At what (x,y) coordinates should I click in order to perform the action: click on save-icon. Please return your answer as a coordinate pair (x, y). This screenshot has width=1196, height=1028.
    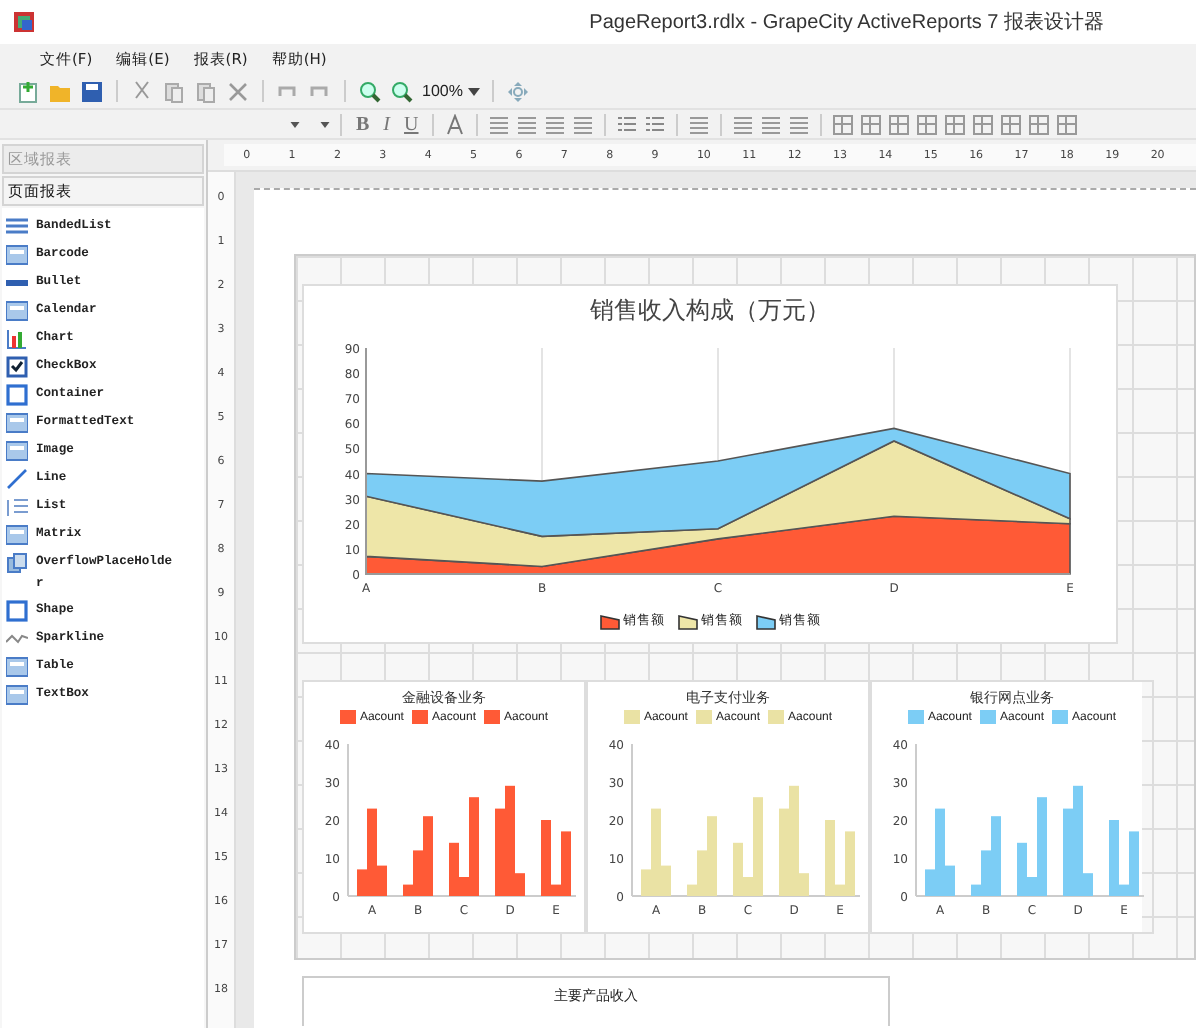
    Looking at the image, I should click on (92, 91).